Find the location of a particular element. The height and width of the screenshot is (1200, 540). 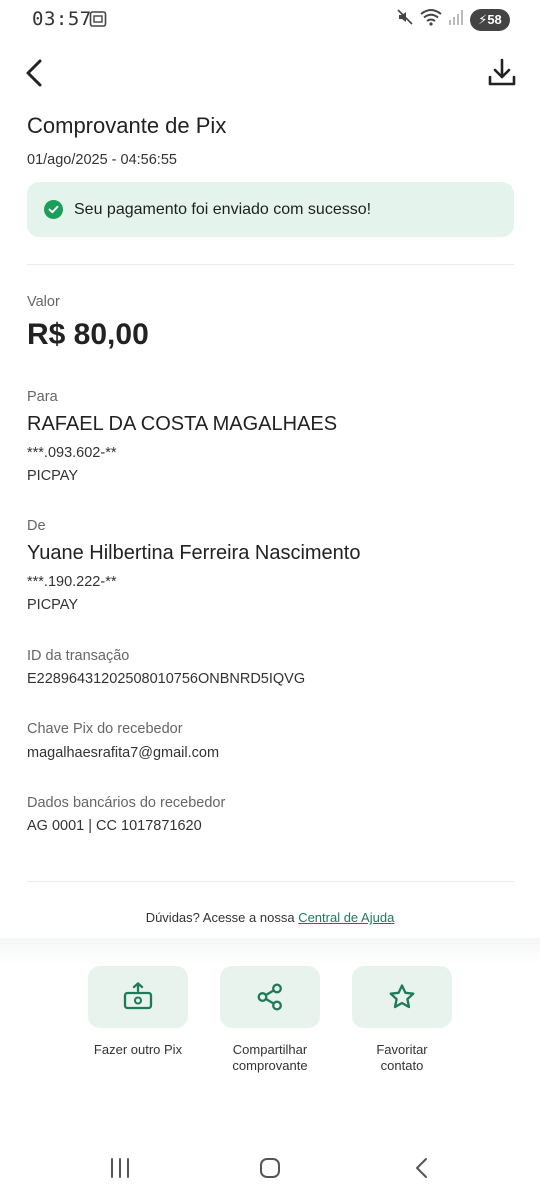

recipient-name: RAFAEL DA COSTA MAGALHAES is located at coordinates (182, 424).